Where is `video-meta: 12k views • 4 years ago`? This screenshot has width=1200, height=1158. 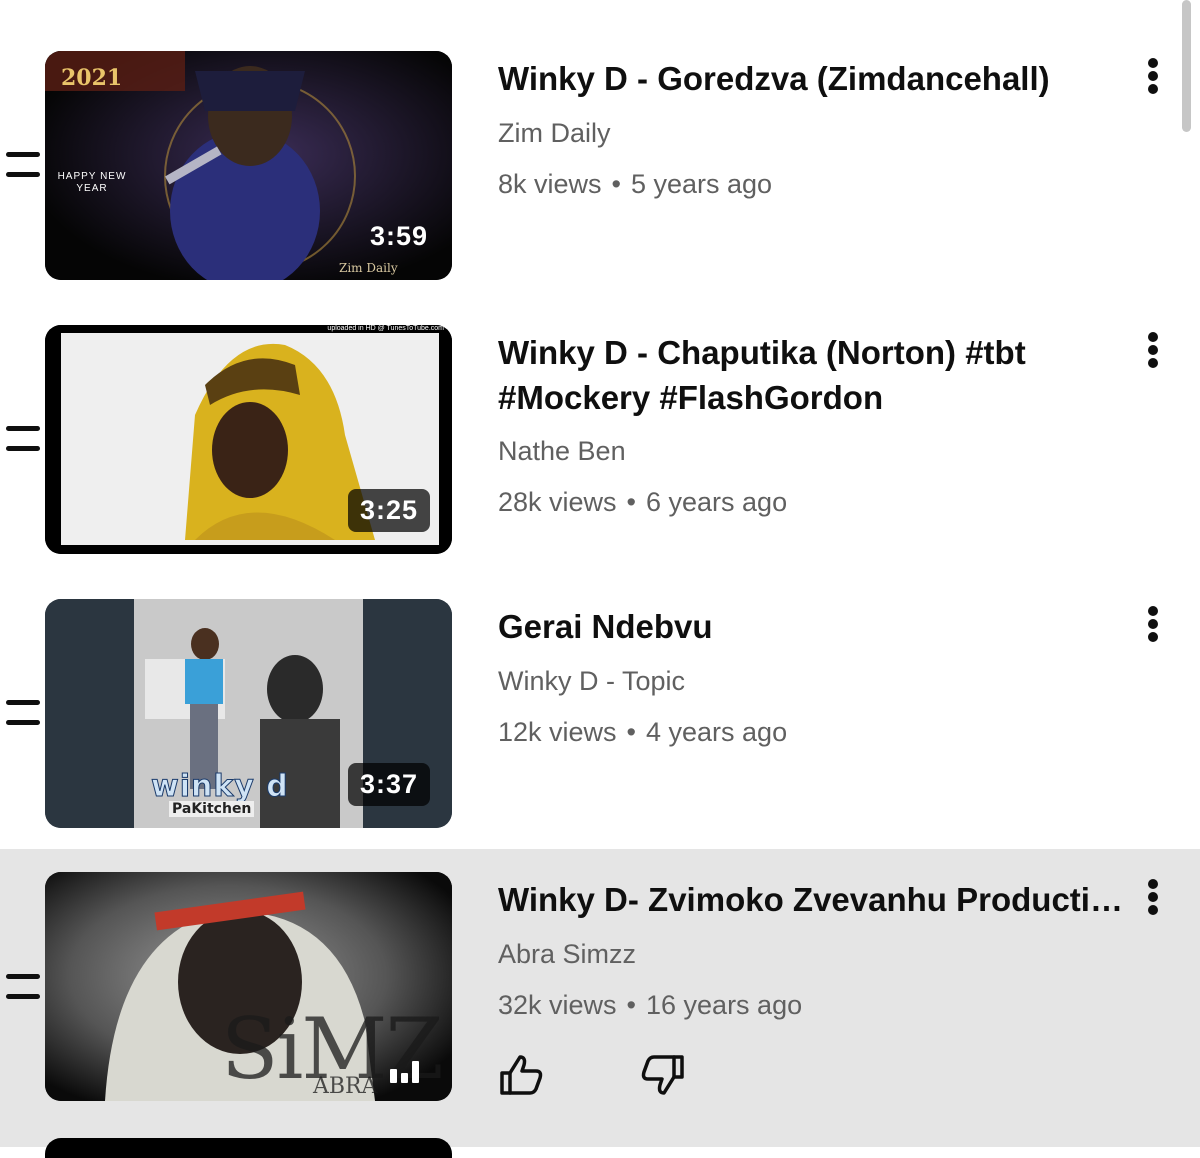 video-meta: 12k views • 4 years ago is located at coordinates (642, 732).